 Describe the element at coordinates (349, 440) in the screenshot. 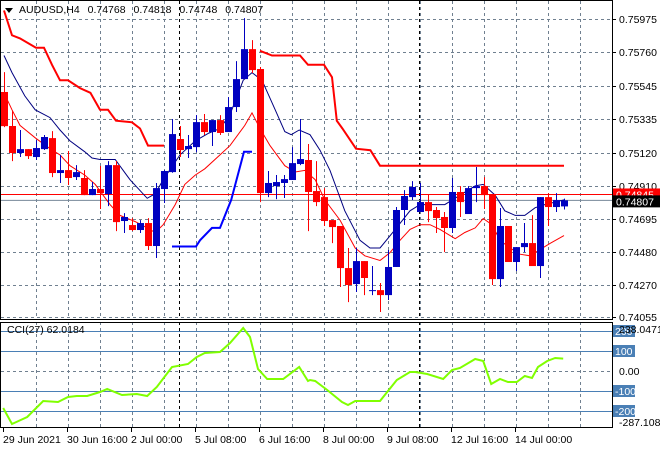

I see `time-label: 8 Jul 00:00` at that location.